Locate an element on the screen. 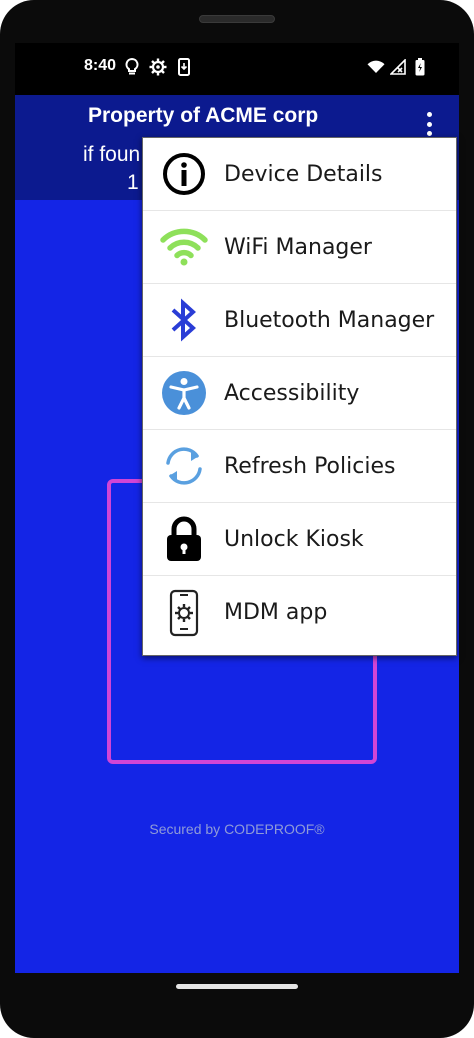 This screenshot has height=1038, width=474. overflow-menu-button is located at coordinates (429, 124).